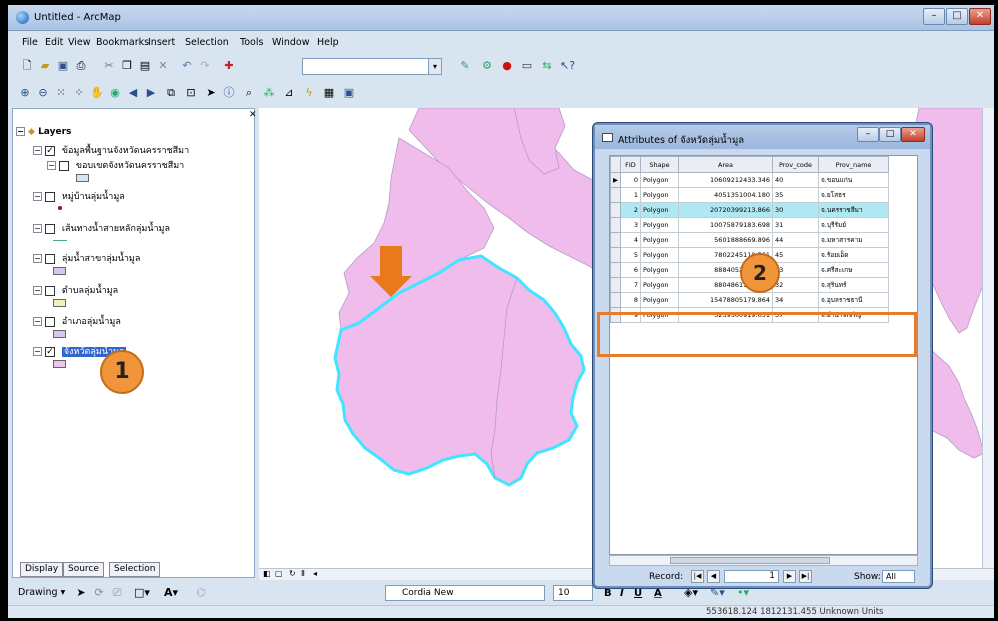  I want to click on new-document-icon: 🗋, so click(27, 66).